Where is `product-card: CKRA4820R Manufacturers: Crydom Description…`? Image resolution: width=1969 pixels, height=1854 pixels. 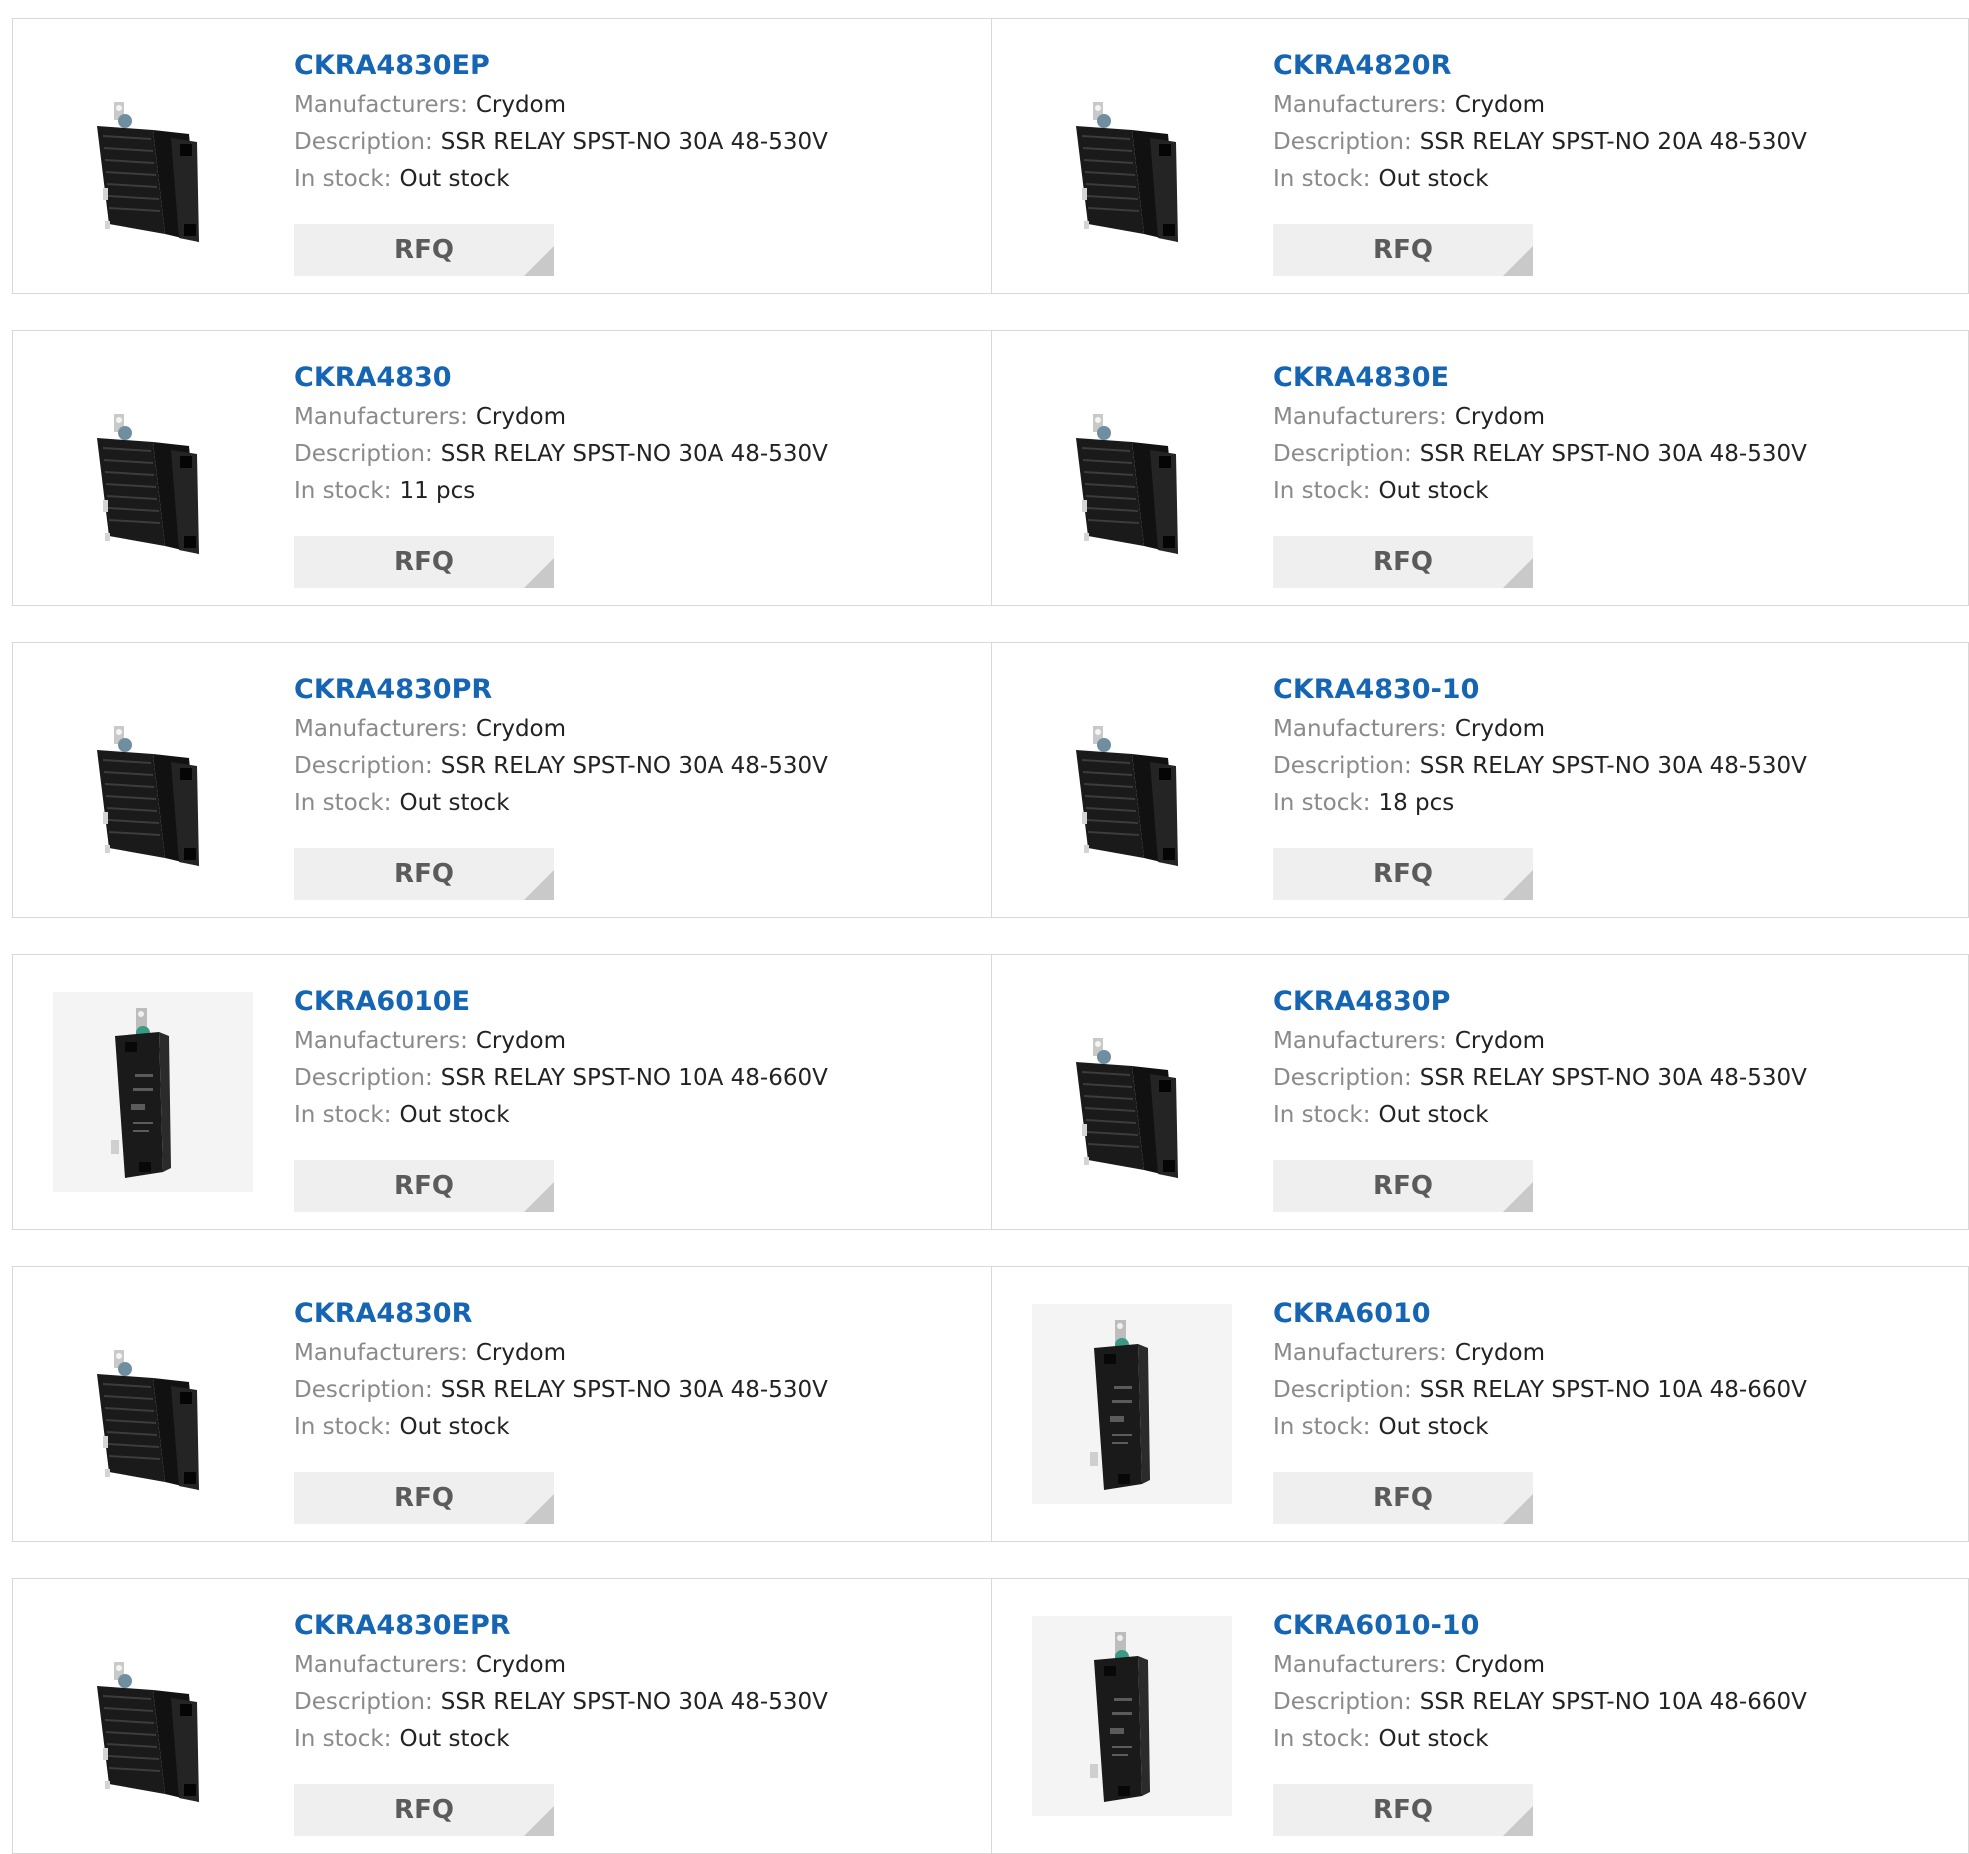 product-card: CKRA4820R Manufacturers: Crydom Description… is located at coordinates (1480, 156).